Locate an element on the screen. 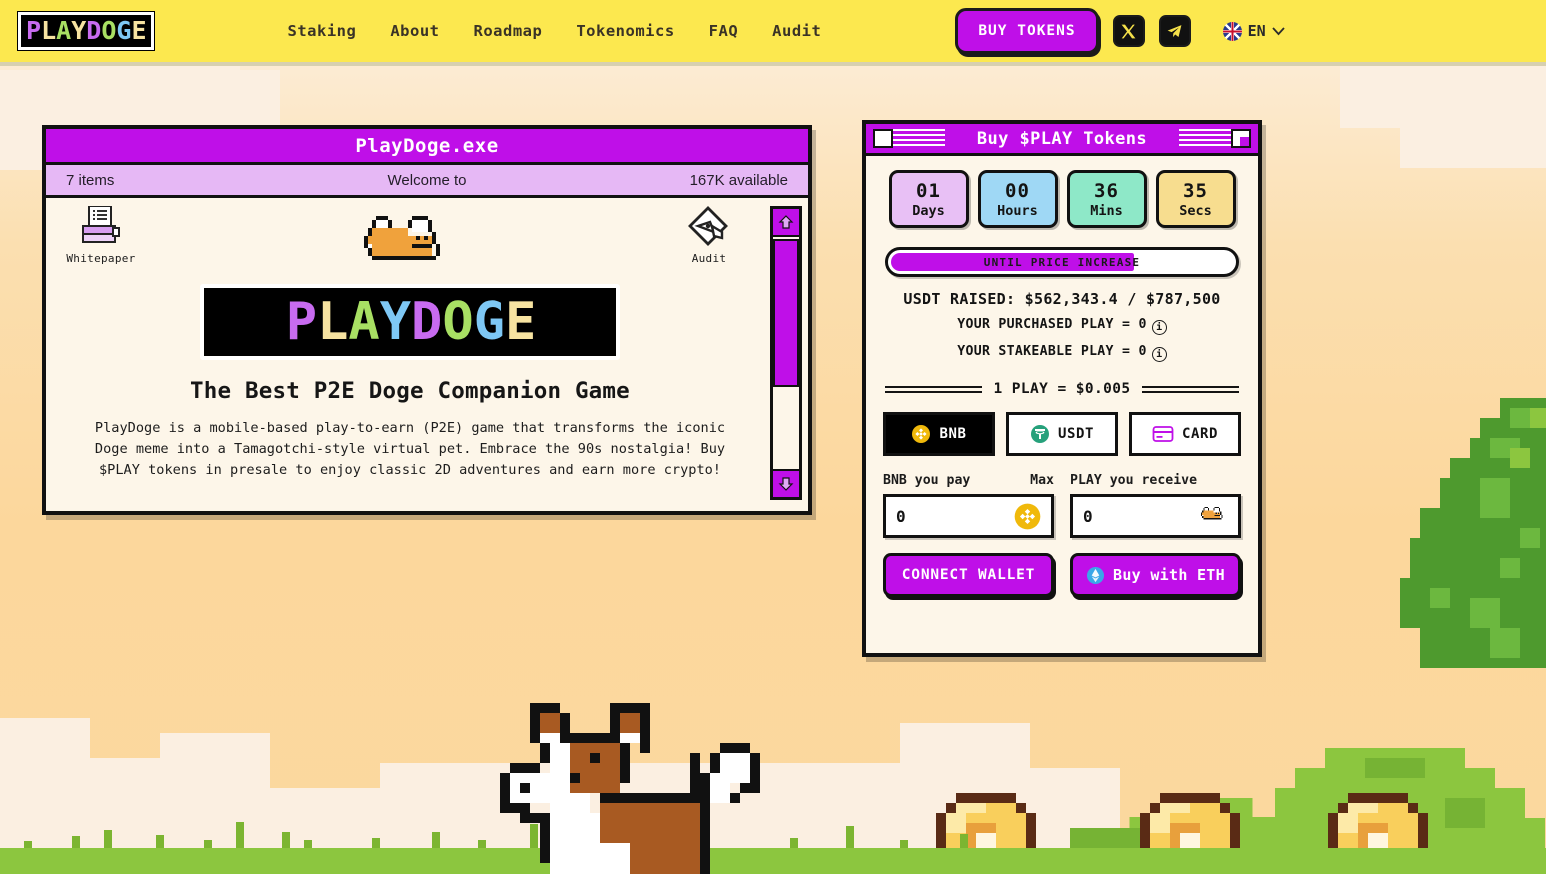 Image resolution: width=1546 pixels, height=874 pixels. cloud-shape is located at coordinates (1473, 143).